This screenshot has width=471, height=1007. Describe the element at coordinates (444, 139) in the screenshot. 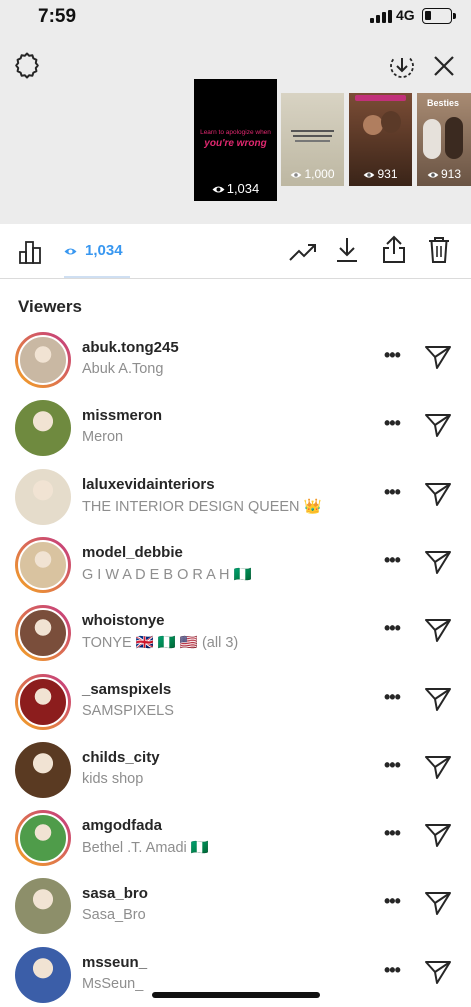

I see `story-thumbnail: Besties 913` at that location.